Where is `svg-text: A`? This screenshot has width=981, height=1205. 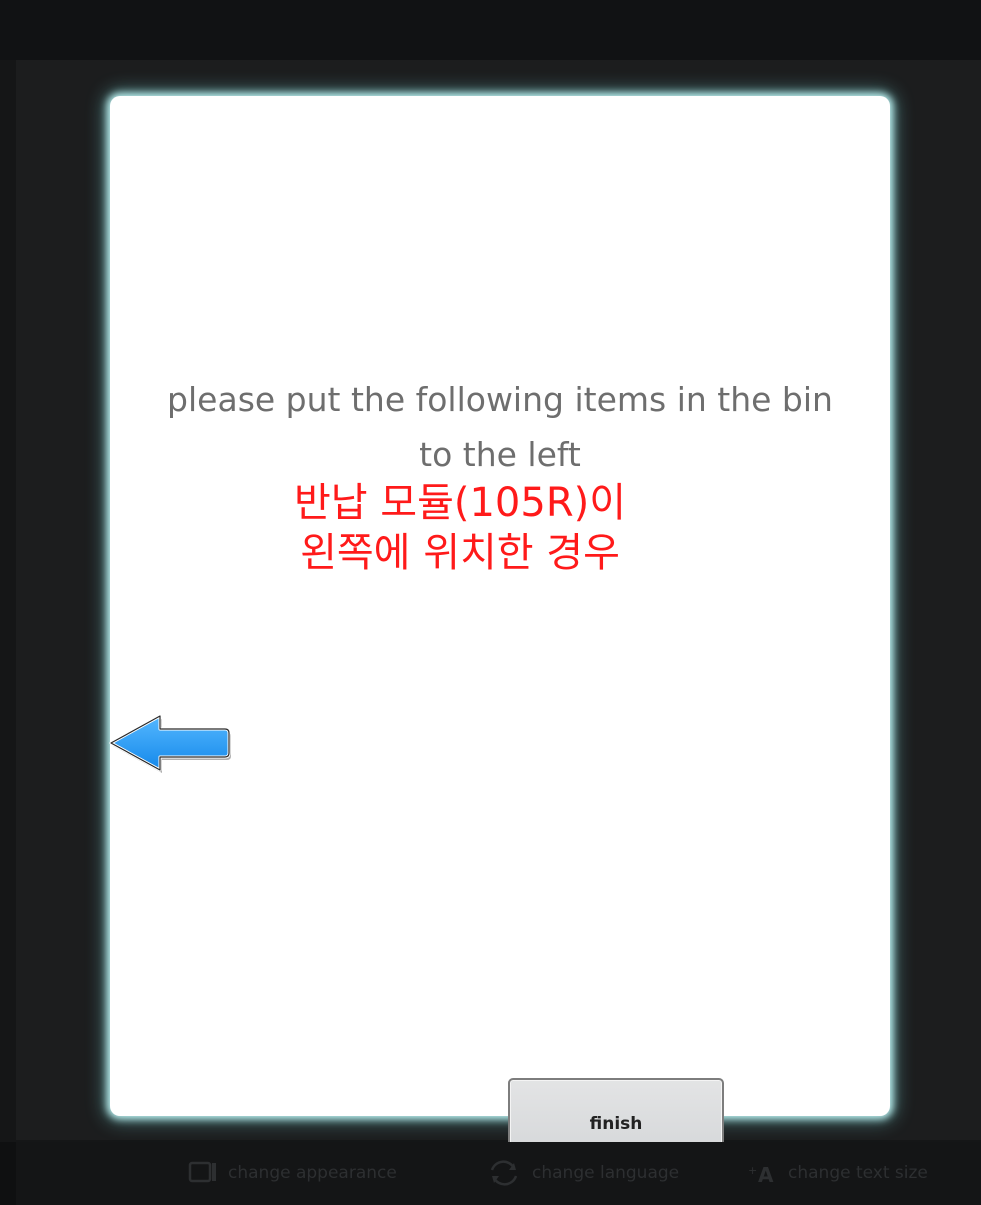
svg-text: A is located at coordinates (766, 1174).